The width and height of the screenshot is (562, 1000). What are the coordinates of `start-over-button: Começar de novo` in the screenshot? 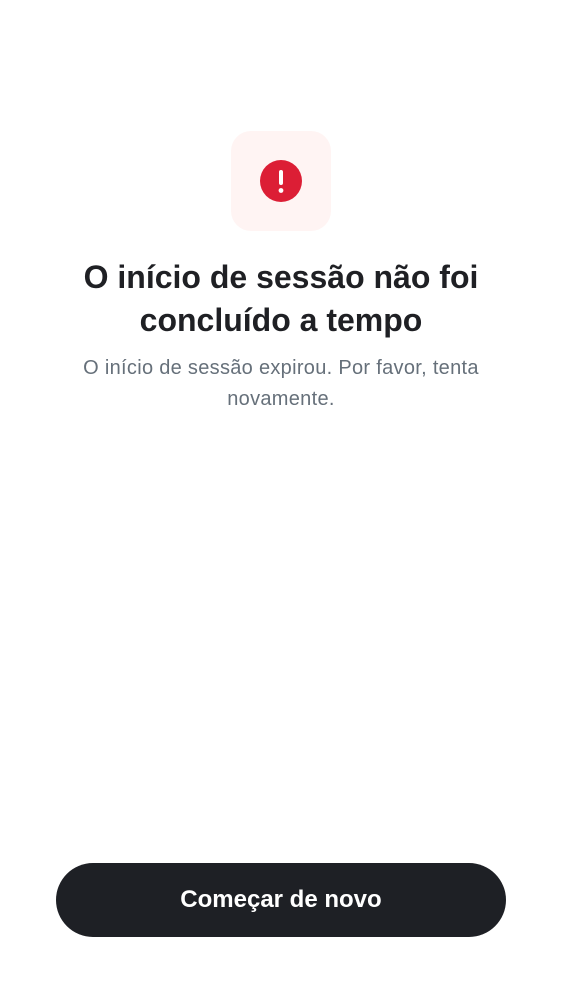 It's located at (281, 900).